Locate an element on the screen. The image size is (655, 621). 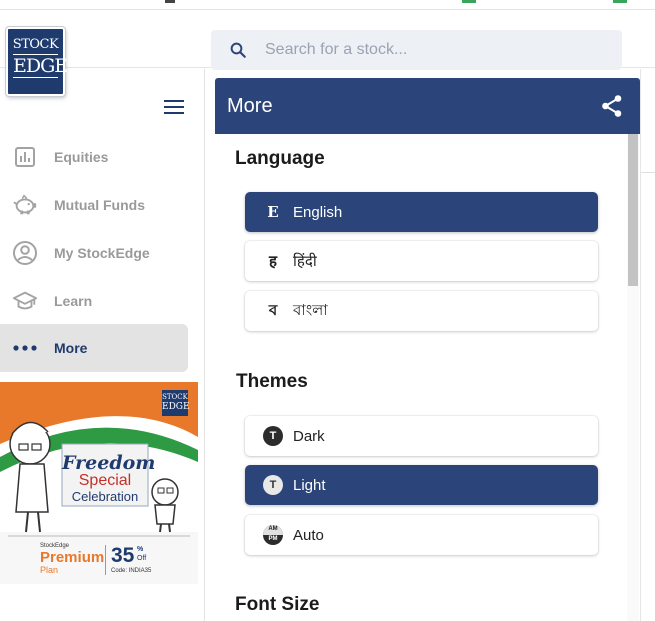
option-label: English is located at coordinates (318, 212).